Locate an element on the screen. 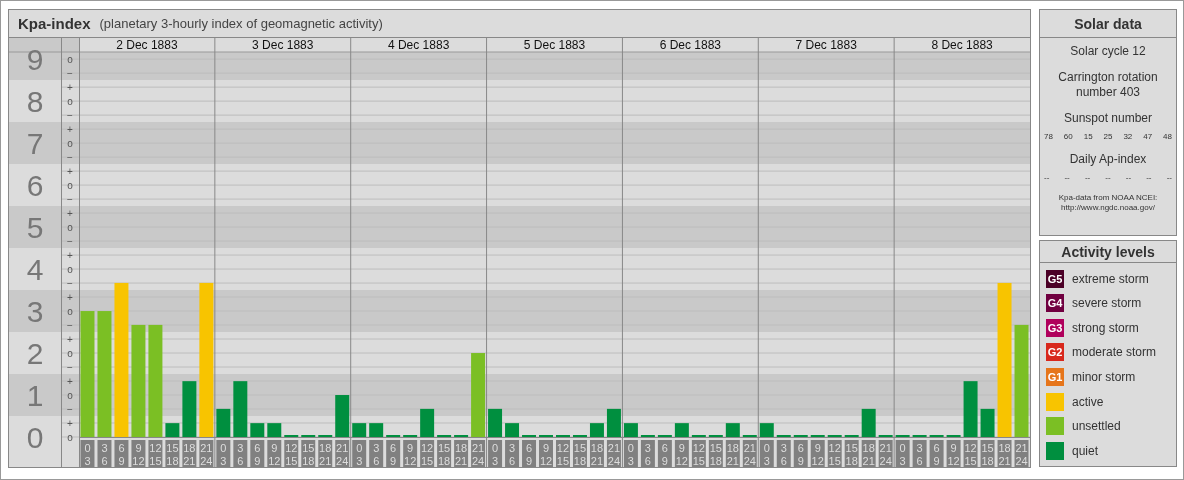  date-label: 8 Dec 1883 is located at coordinates (962, 45).